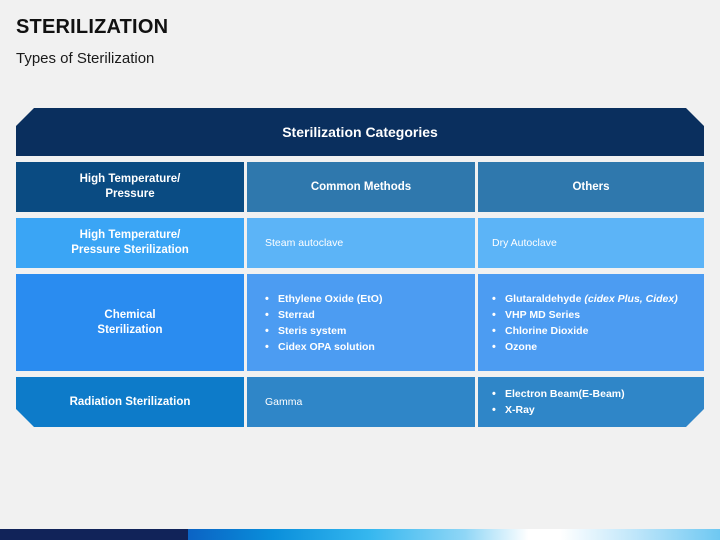 This screenshot has height=540, width=720. What do you see at coordinates (130, 243) in the screenshot?
I see `row-label-high-temperature-pressure-sterilization: High Temperature/ Pressure Sterilization` at bounding box center [130, 243].